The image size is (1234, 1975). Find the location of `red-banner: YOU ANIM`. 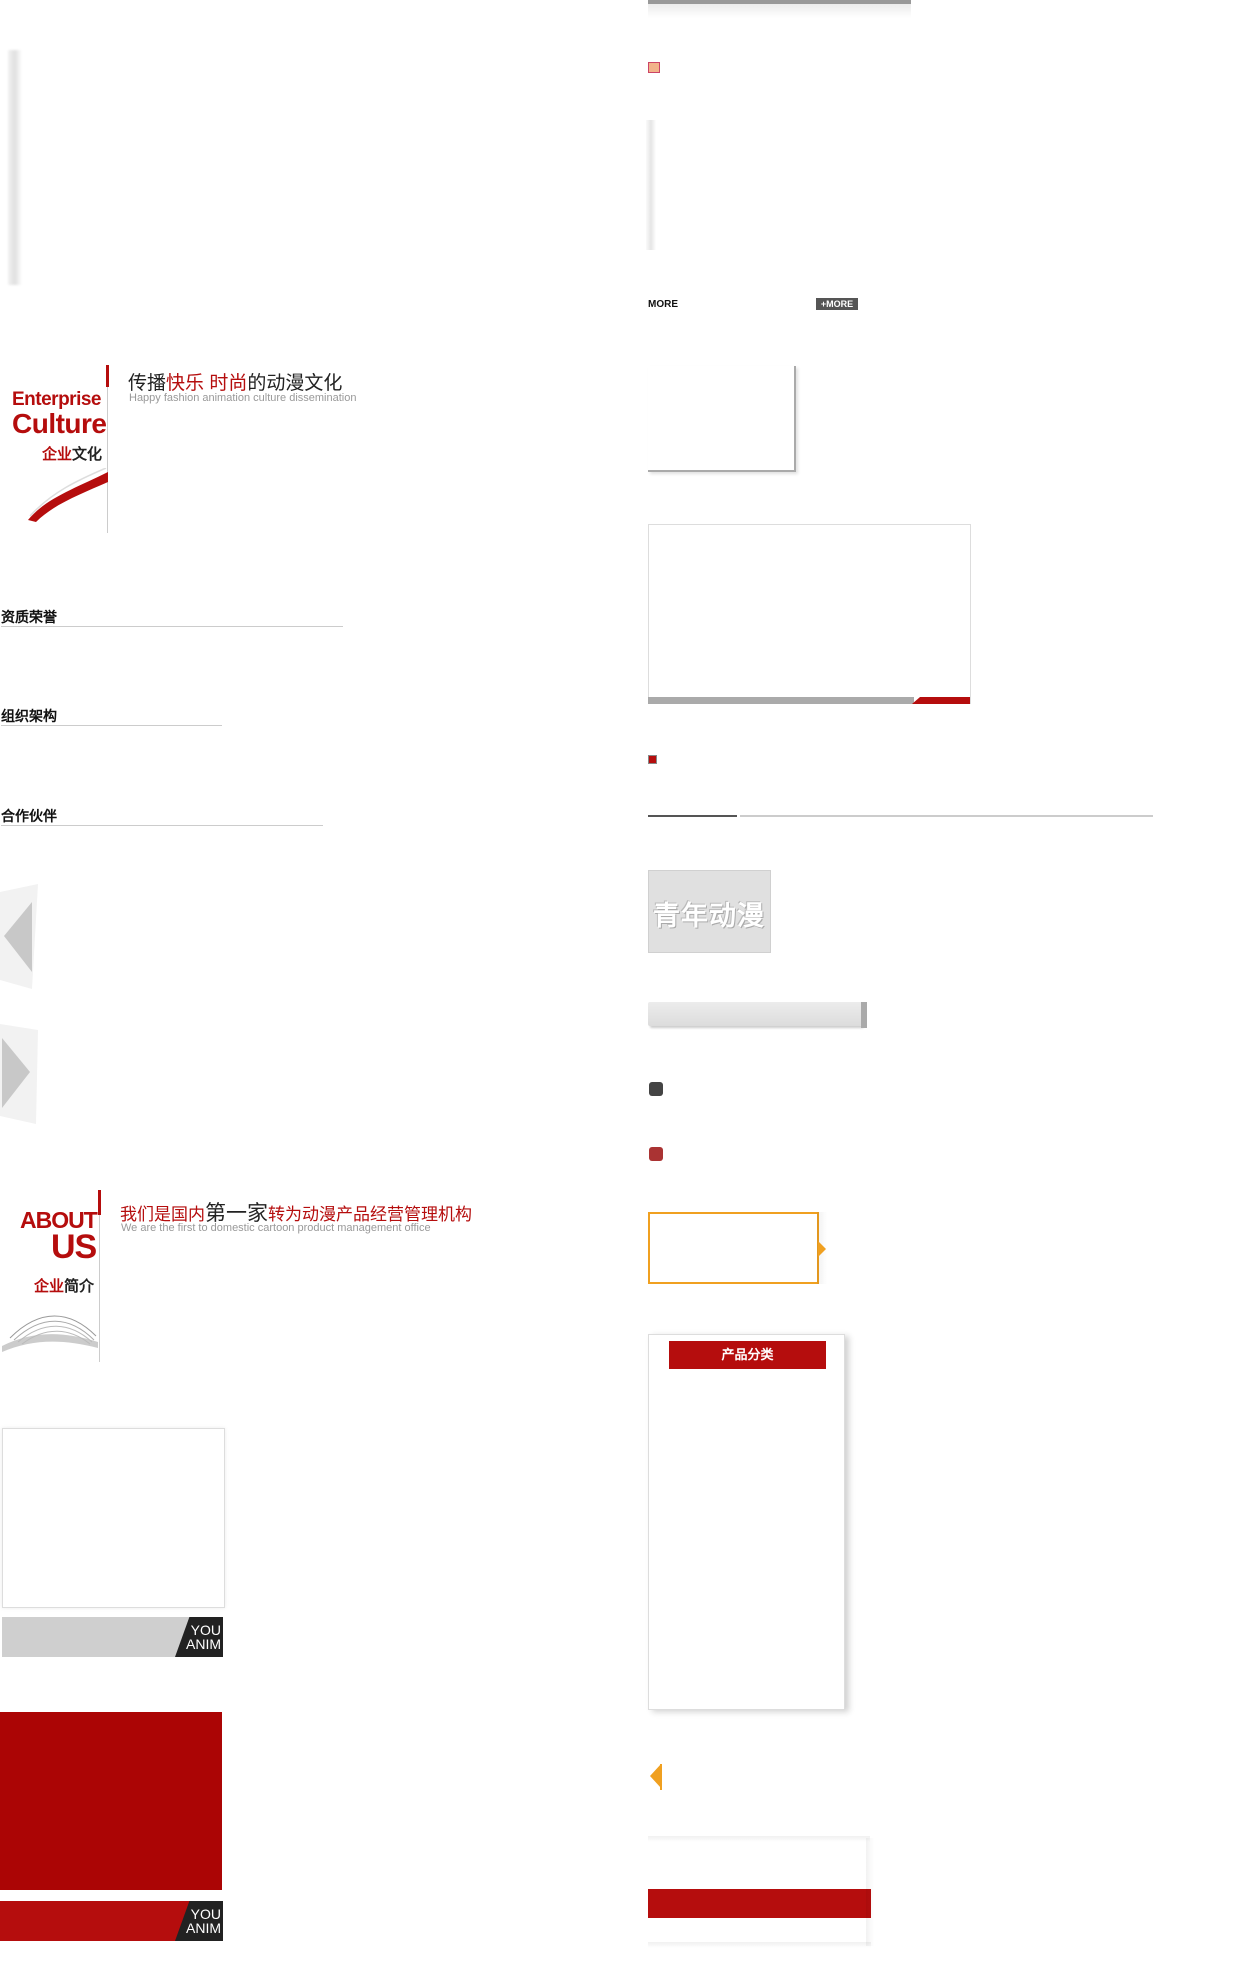

red-banner: YOU ANIM is located at coordinates (111, 1921).